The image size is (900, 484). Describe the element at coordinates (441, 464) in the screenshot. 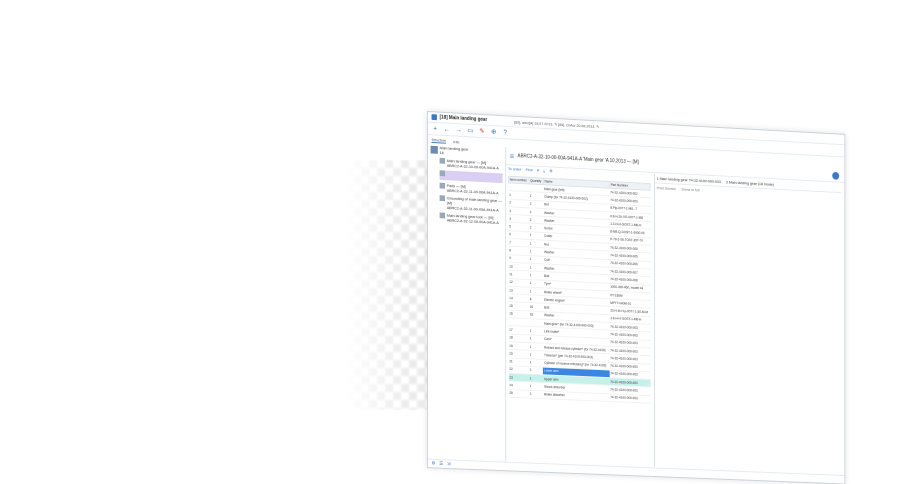

I see `list-icon: ☰` at that location.